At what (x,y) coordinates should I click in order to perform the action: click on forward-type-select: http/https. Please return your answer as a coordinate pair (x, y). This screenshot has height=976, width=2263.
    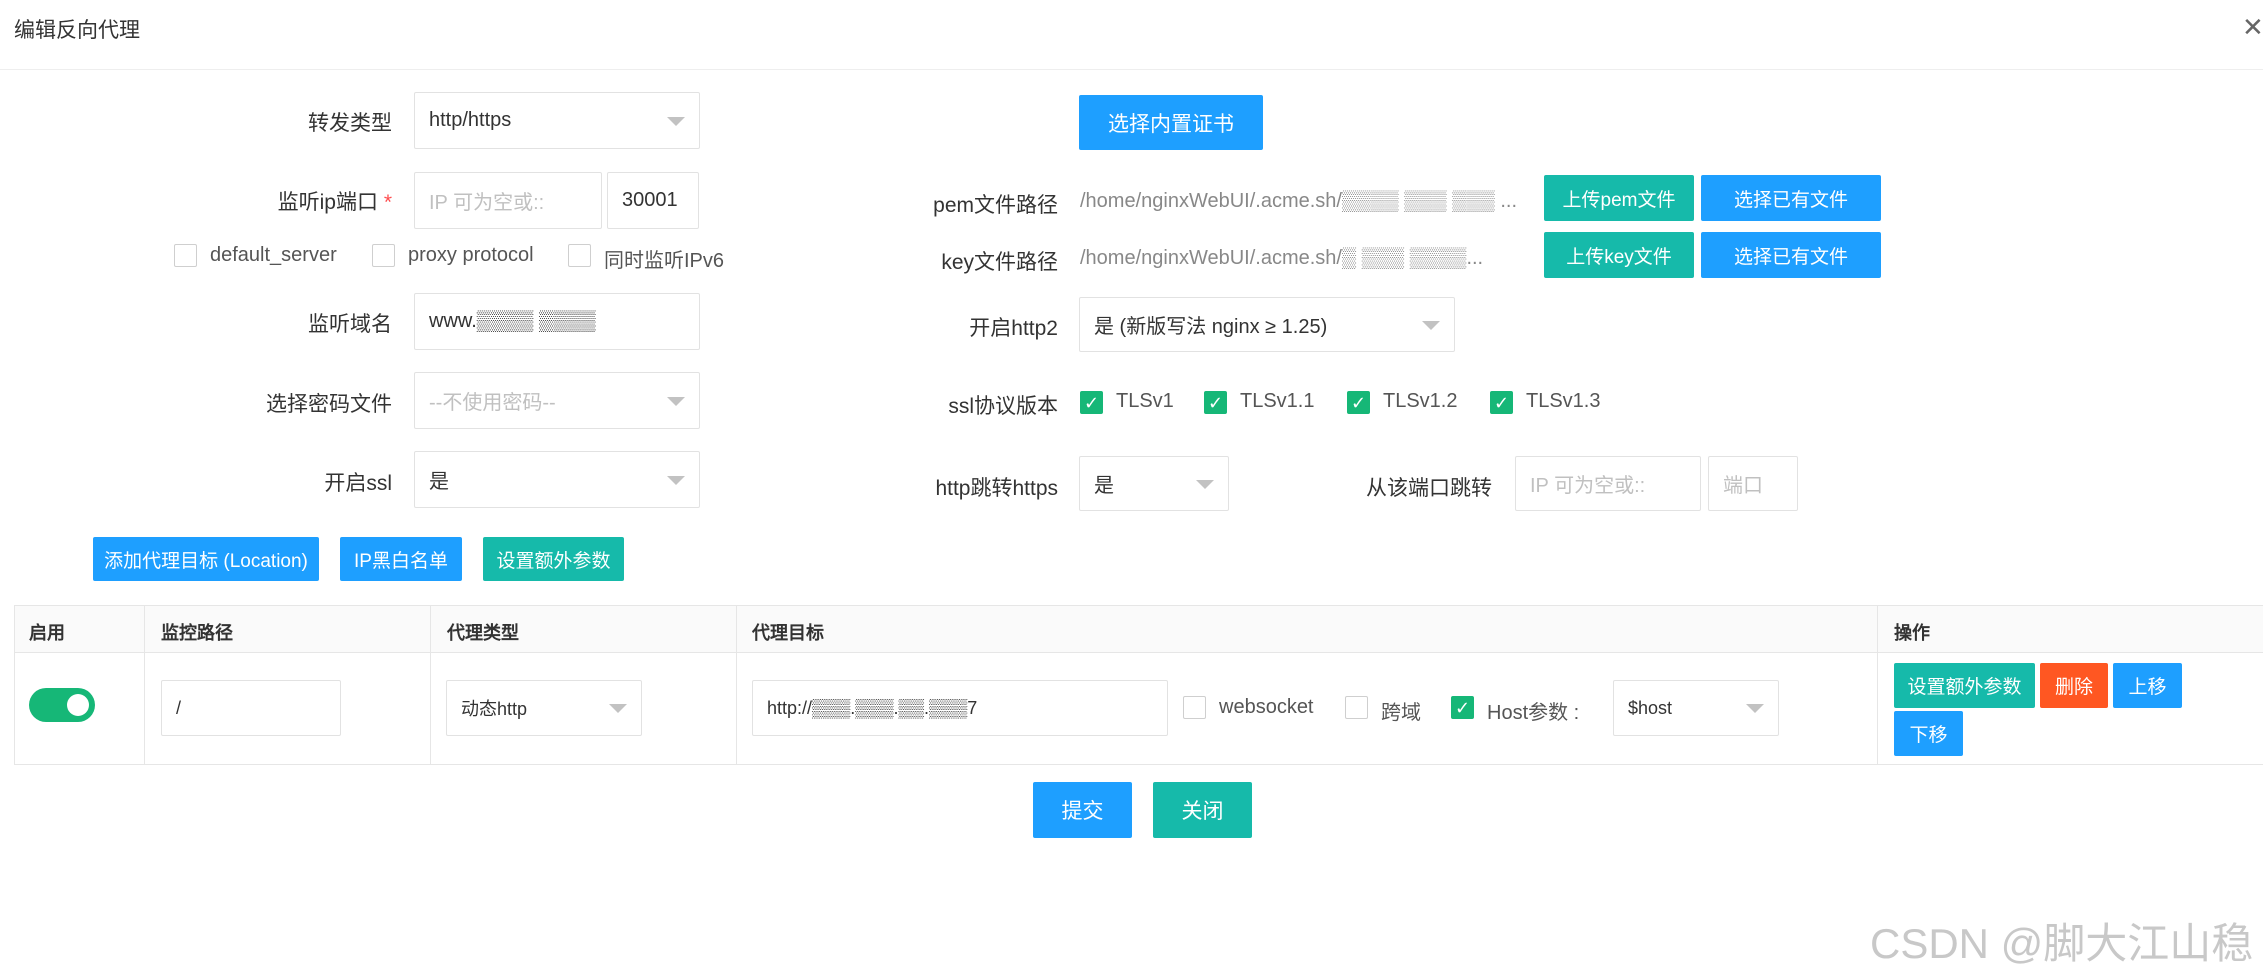
    Looking at the image, I should click on (557, 120).